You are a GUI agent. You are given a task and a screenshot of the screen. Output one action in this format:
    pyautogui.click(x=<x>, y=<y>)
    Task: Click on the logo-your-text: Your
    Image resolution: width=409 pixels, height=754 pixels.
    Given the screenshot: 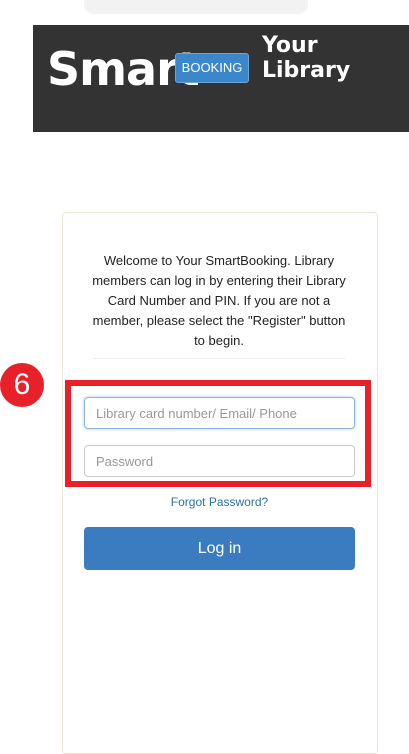 What is the action you would take?
    pyautogui.click(x=290, y=45)
    